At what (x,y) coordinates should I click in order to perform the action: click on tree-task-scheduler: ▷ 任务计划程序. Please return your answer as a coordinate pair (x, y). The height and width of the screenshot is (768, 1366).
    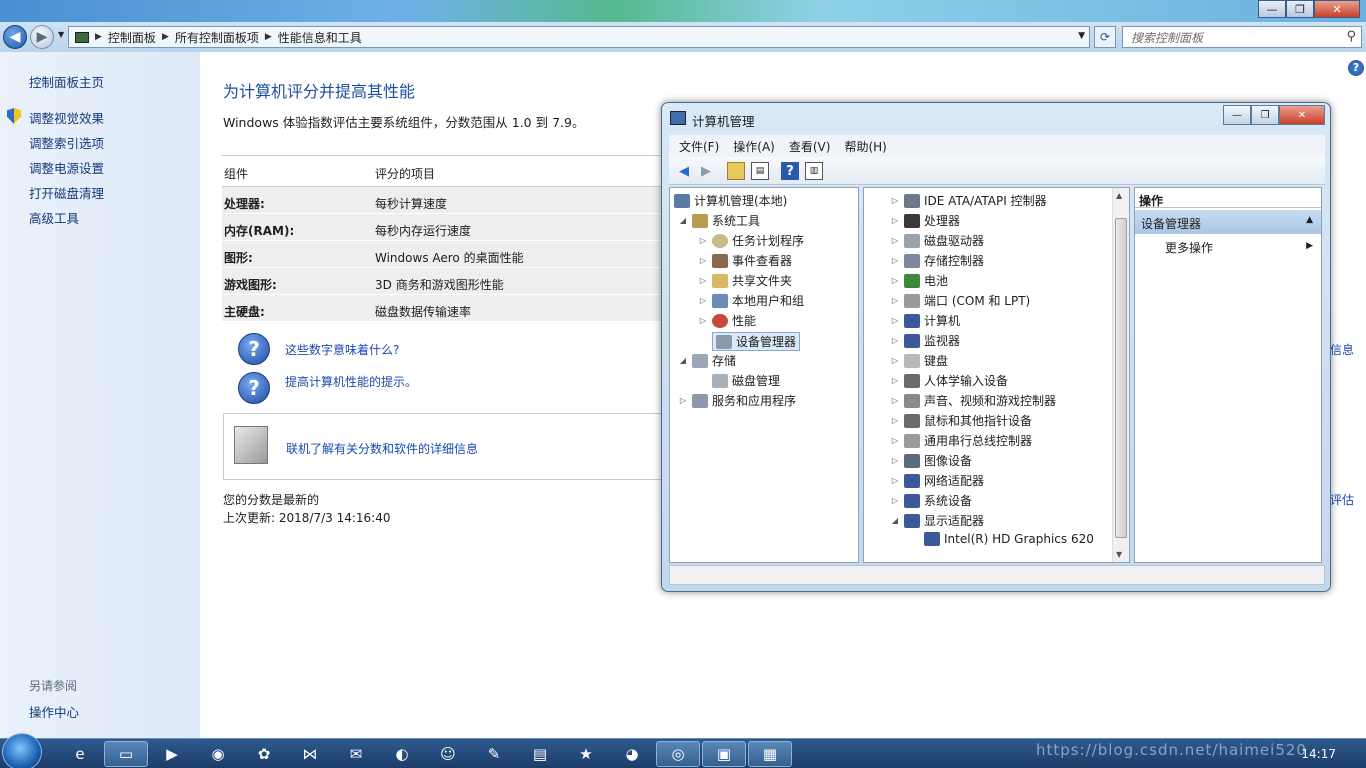
    Looking at the image, I should click on (751, 240).